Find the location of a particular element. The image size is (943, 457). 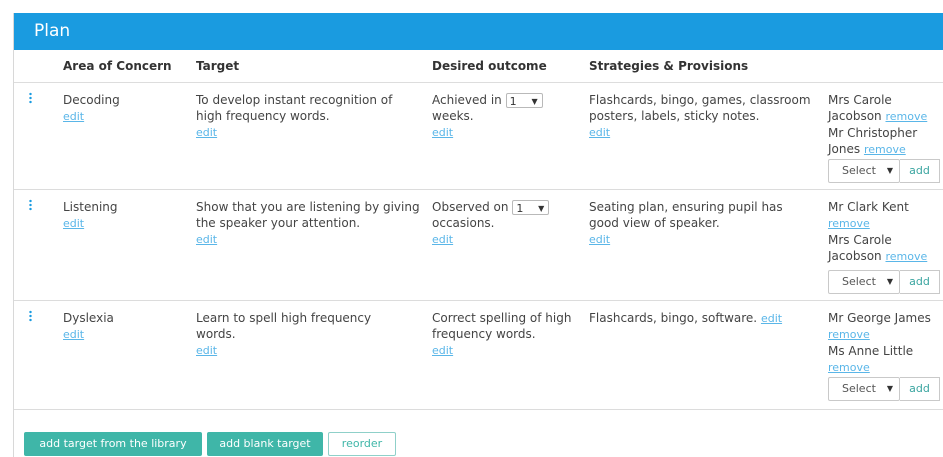

strategies-text: Flashcards, bingo, software. is located at coordinates (673, 318).